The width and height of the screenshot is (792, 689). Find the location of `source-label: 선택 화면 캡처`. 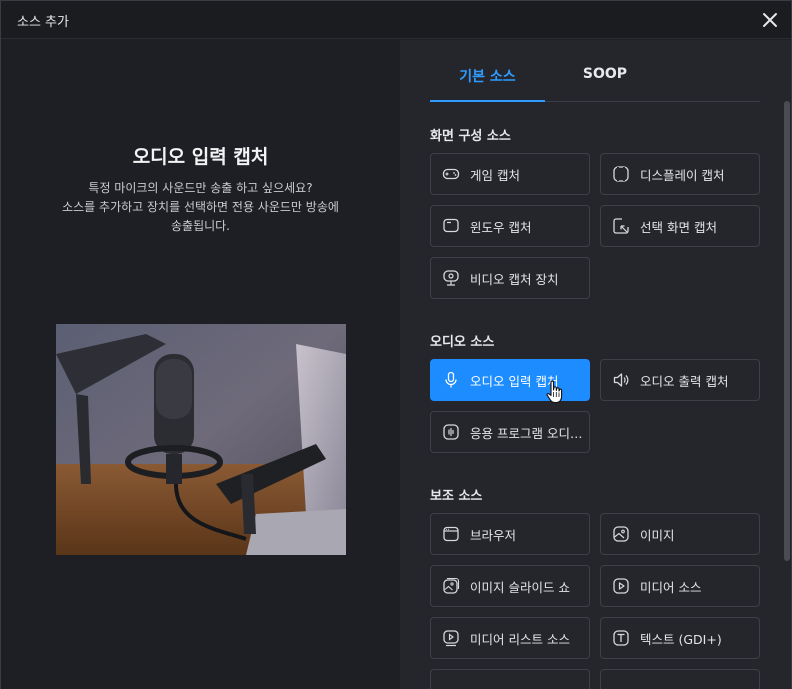

source-label: 선택 화면 캡처 is located at coordinates (678, 227).